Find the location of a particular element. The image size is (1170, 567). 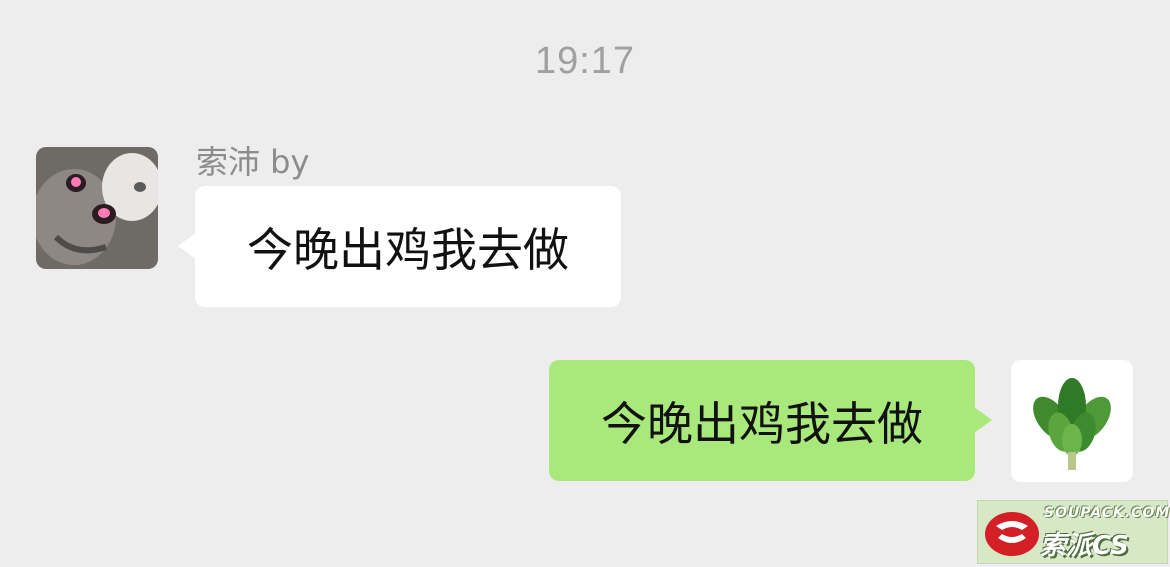

outgoing-message-text: 今晚出鸡我去做 is located at coordinates (762, 423).